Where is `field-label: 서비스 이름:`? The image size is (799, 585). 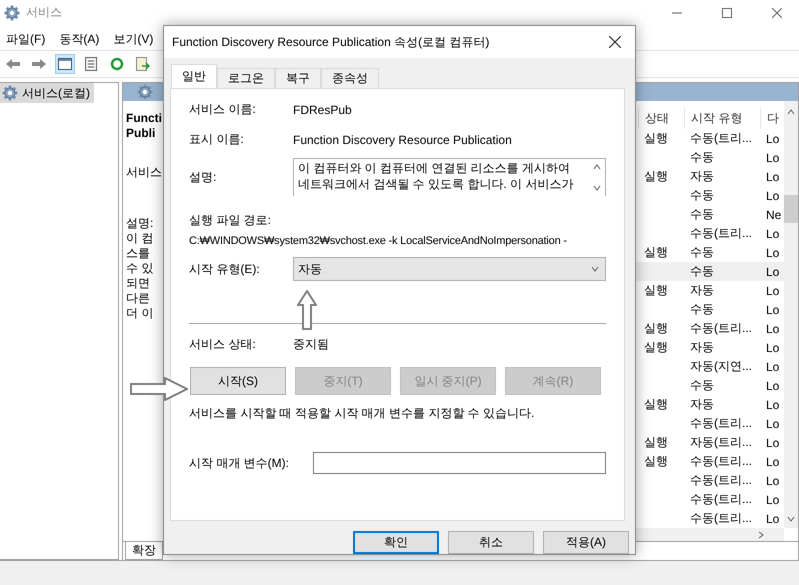 field-label: 서비스 이름: is located at coordinates (222, 109).